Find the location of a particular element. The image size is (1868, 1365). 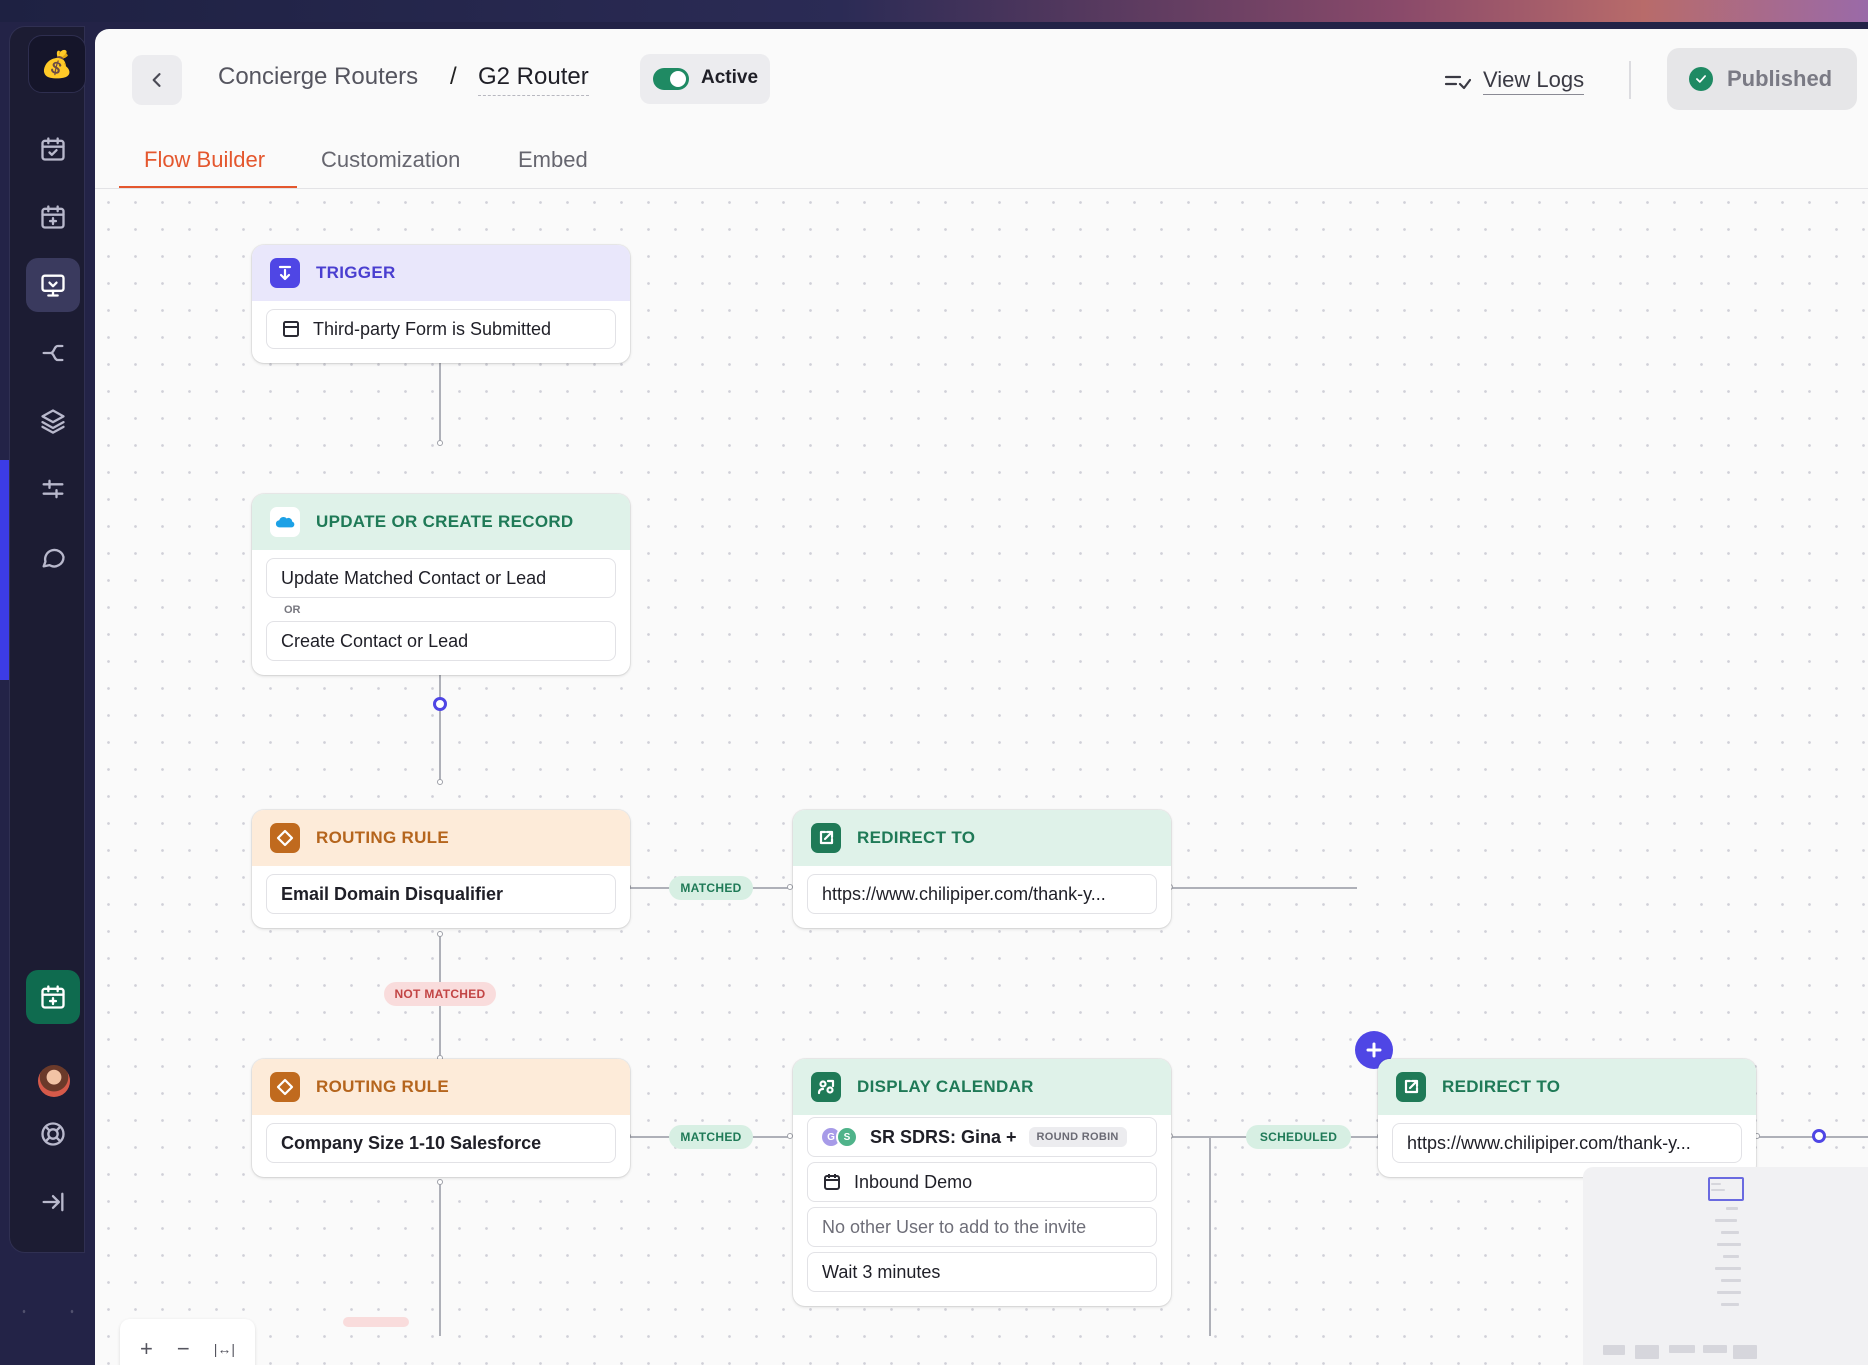

trigger-icon is located at coordinates (285, 273).